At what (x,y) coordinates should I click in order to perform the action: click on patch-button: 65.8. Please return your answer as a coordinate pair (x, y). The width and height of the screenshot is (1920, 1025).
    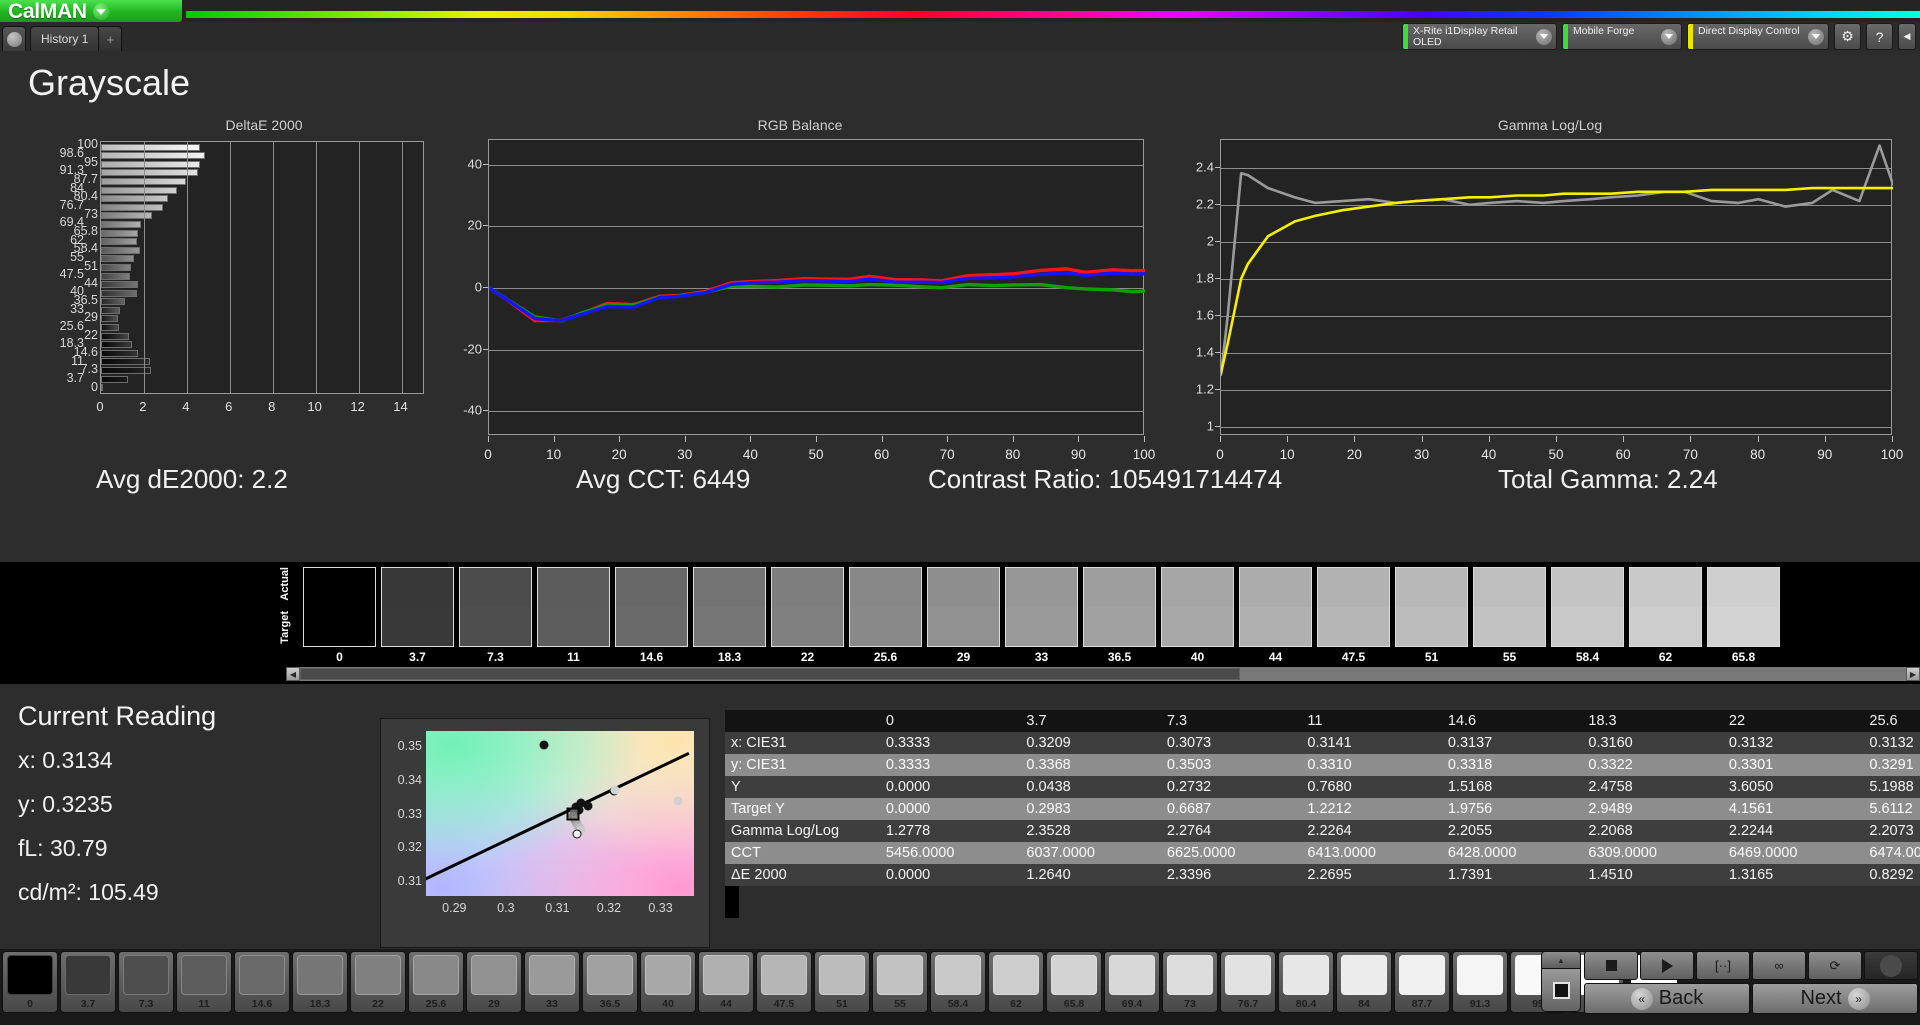
    Looking at the image, I should click on (1074, 982).